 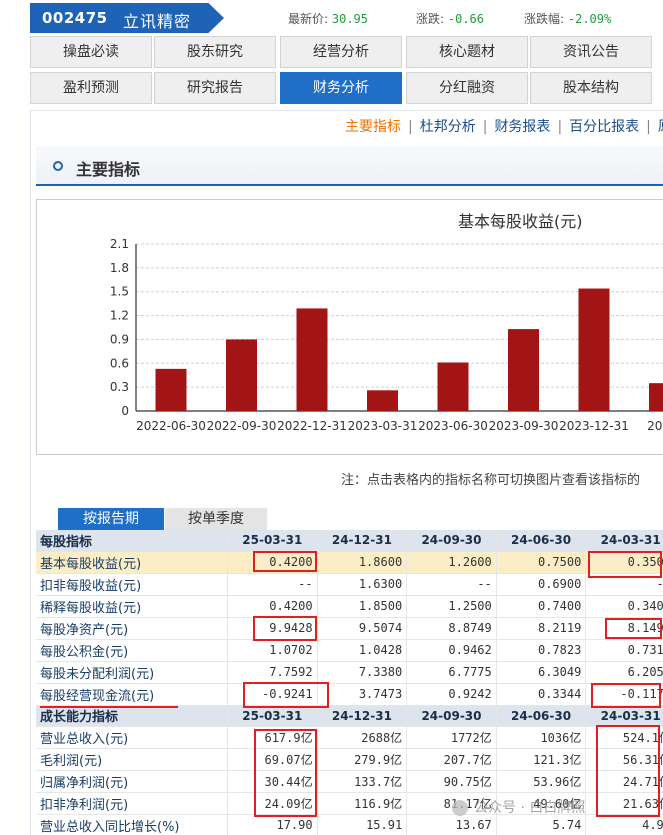 I want to click on table-cell: 24.09亿, so click(x=272, y=803).